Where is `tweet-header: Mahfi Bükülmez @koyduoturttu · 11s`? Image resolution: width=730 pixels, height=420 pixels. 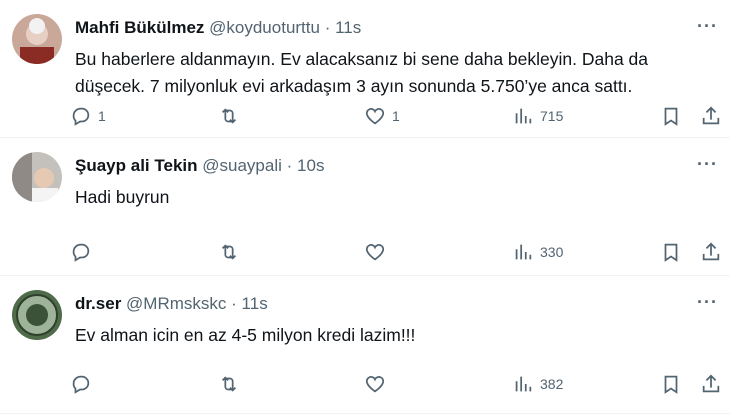
tweet-header: Mahfi Bükülmez @koyduoturttu · 11s is located at coordinates (218, 28).